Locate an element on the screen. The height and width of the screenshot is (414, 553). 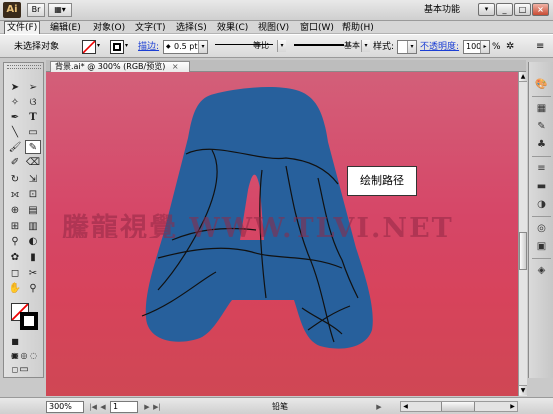
menu-bar: Ai Br ▦▾ 基本功能 ▾ _ □ × is located at coordinates (276, 10).